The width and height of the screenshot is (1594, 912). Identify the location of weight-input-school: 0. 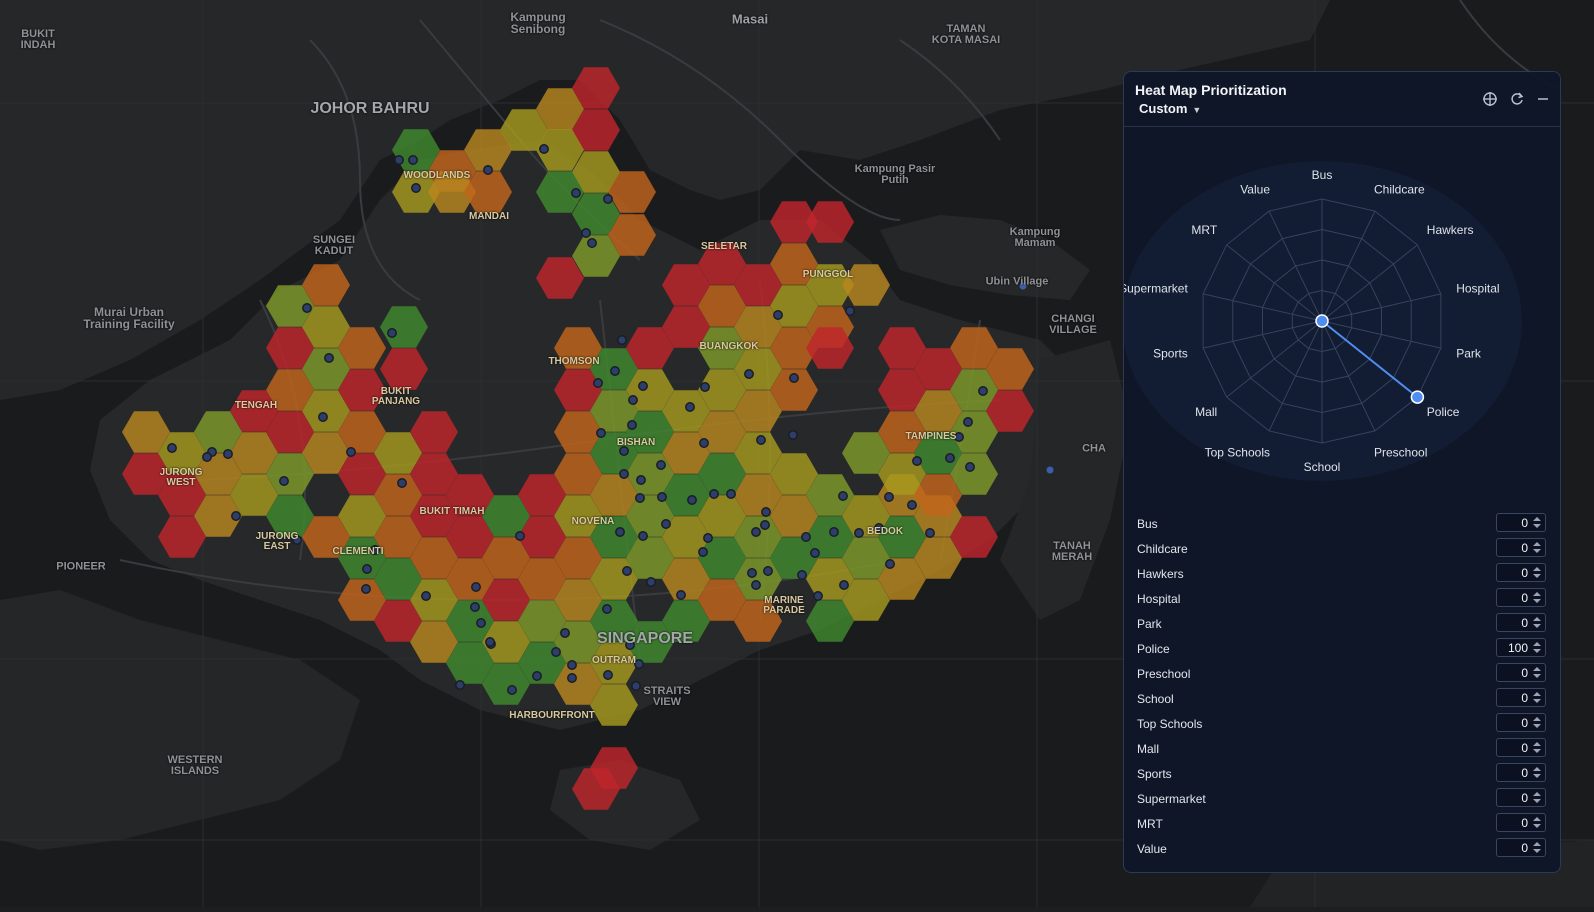
(1521, 697).